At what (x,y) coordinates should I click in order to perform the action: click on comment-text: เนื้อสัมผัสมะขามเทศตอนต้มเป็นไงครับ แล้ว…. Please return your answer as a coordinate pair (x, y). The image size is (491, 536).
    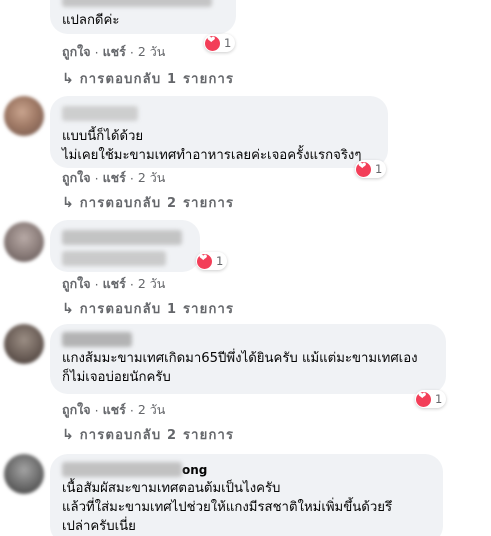
    Looking at the image, I should click on (227, 507).